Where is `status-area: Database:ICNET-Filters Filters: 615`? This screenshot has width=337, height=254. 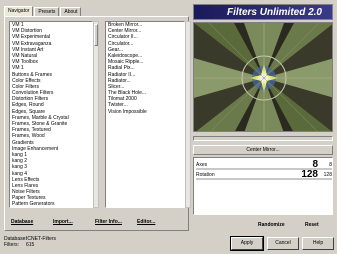
status-area: Database:ICNET-Filters Filters: 615 is located at coordinates (30, 242).